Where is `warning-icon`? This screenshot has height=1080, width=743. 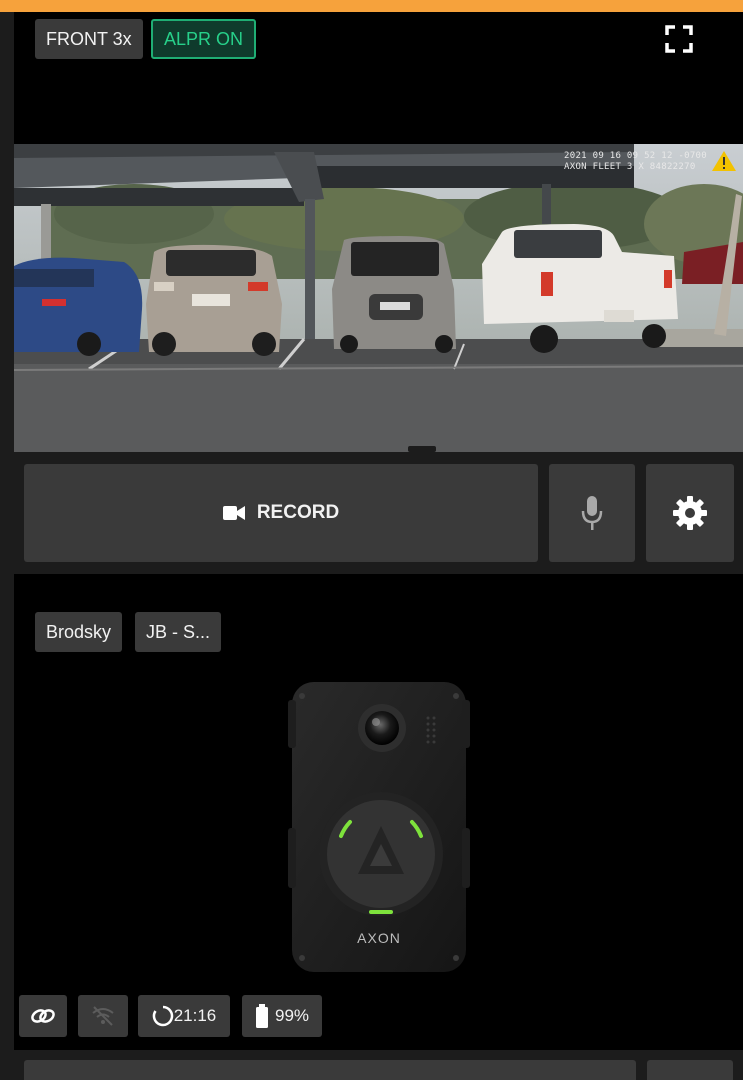 warning-icon is located at coordinates (724, 161).